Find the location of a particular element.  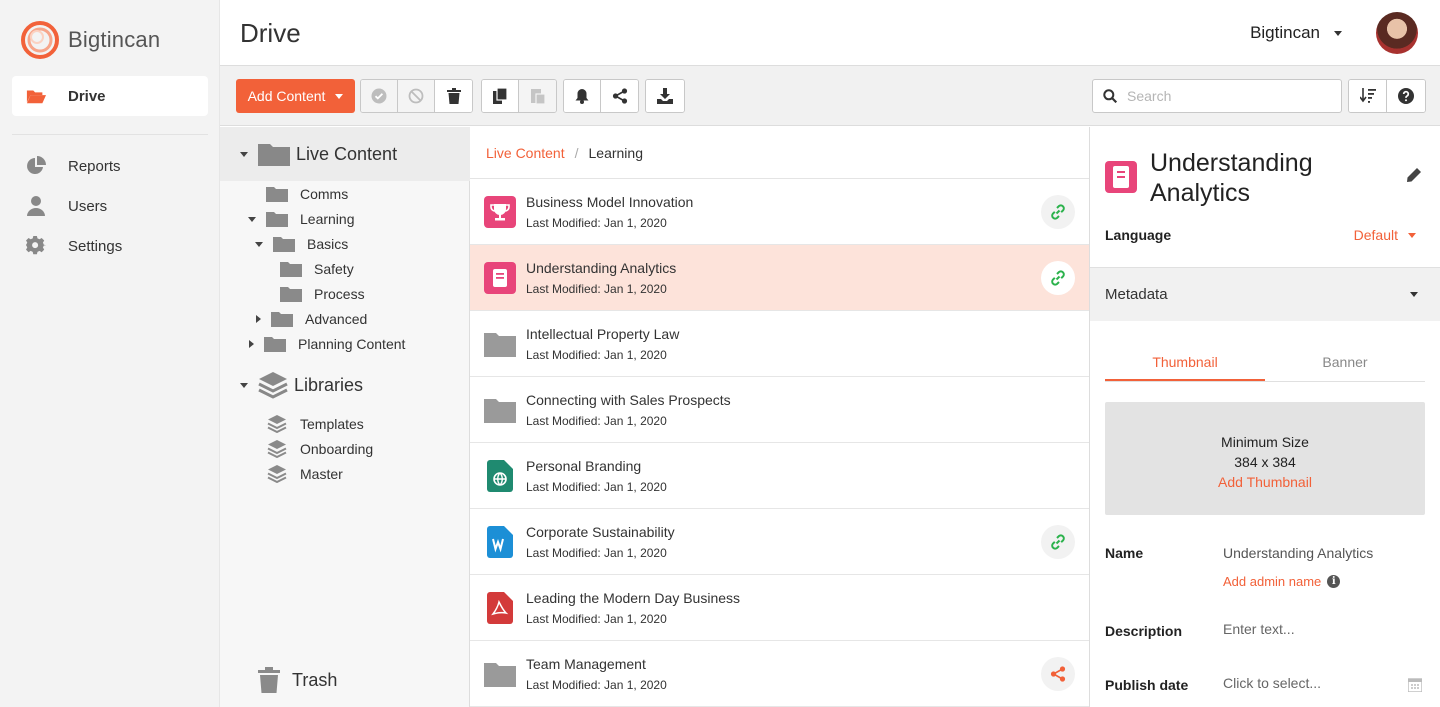

tree-root-libraries: Libraries is located at coordinates (345, 385).